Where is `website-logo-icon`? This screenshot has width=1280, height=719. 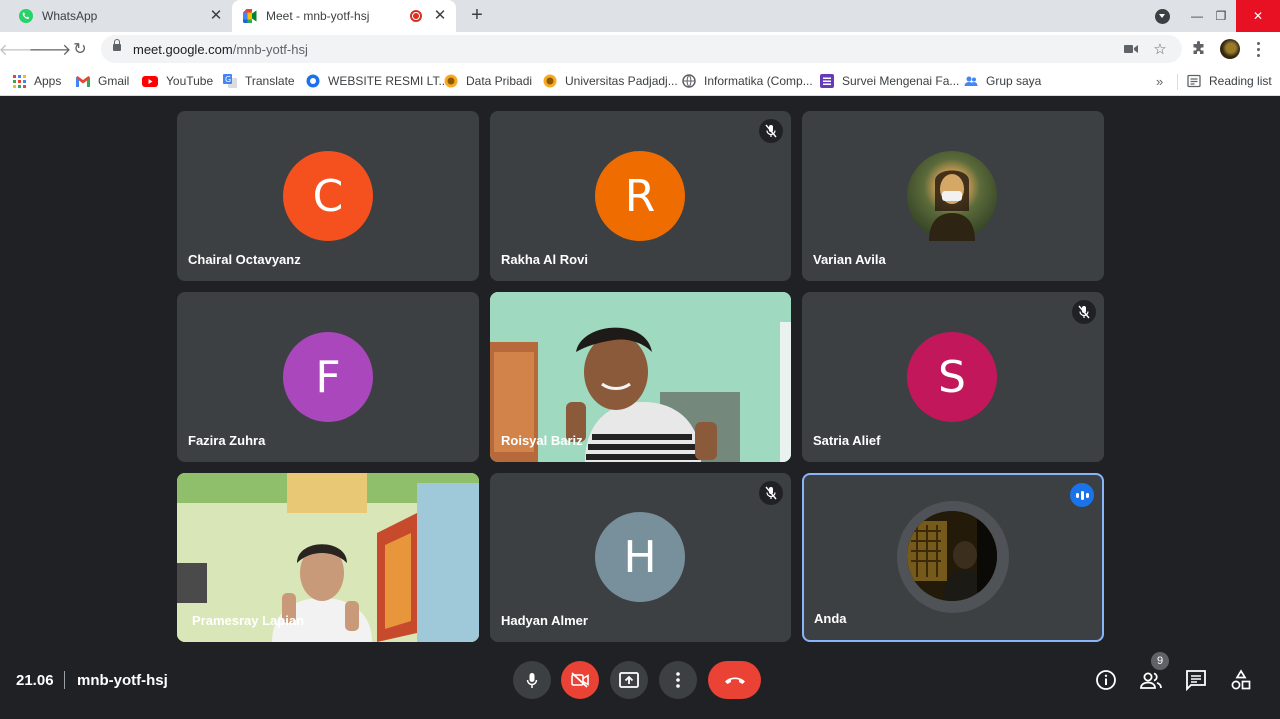 website-logo-icon is located at coordinates (313, 81).